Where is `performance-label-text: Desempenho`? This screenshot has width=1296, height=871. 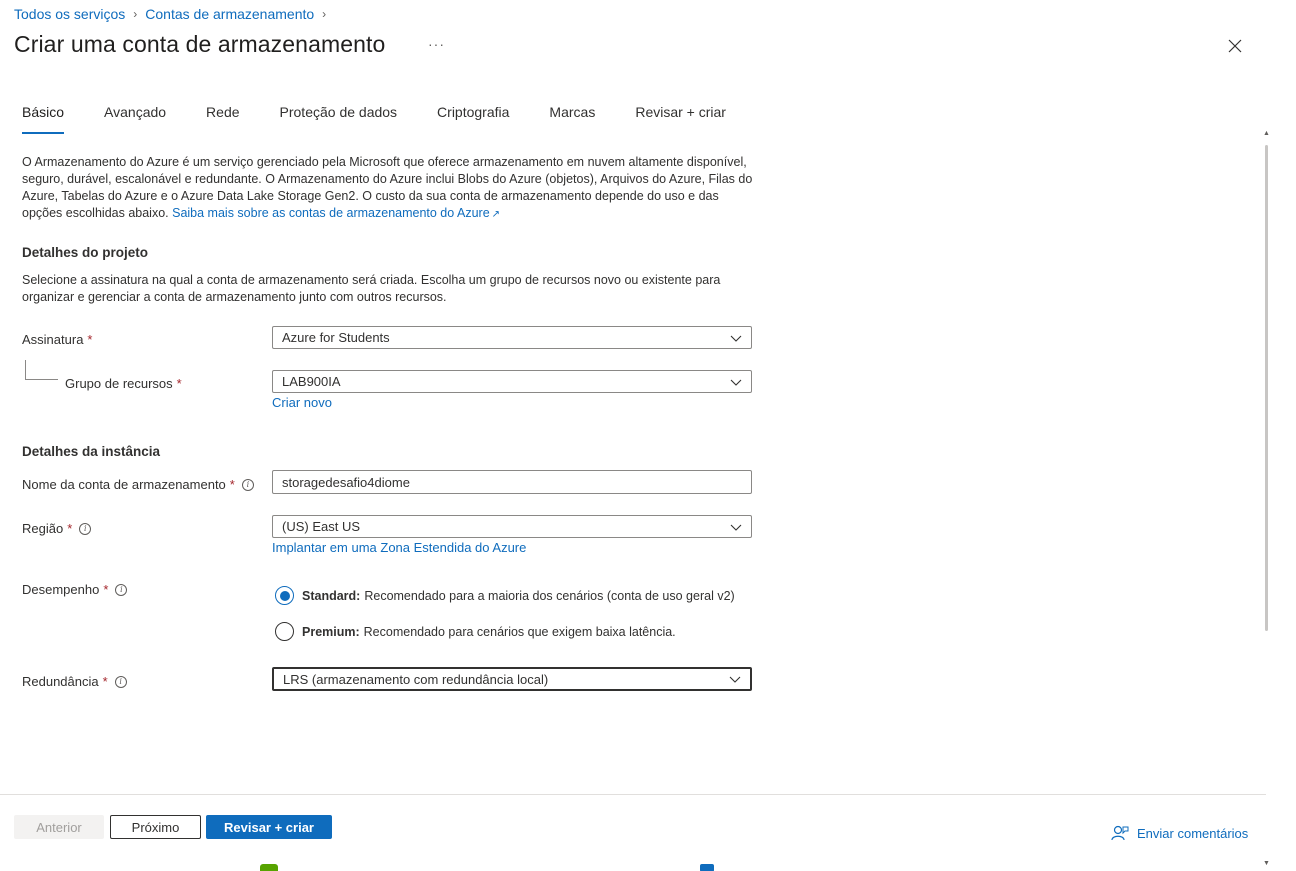 performance-label-text: Desempenho is located at coordinates (61, 589).